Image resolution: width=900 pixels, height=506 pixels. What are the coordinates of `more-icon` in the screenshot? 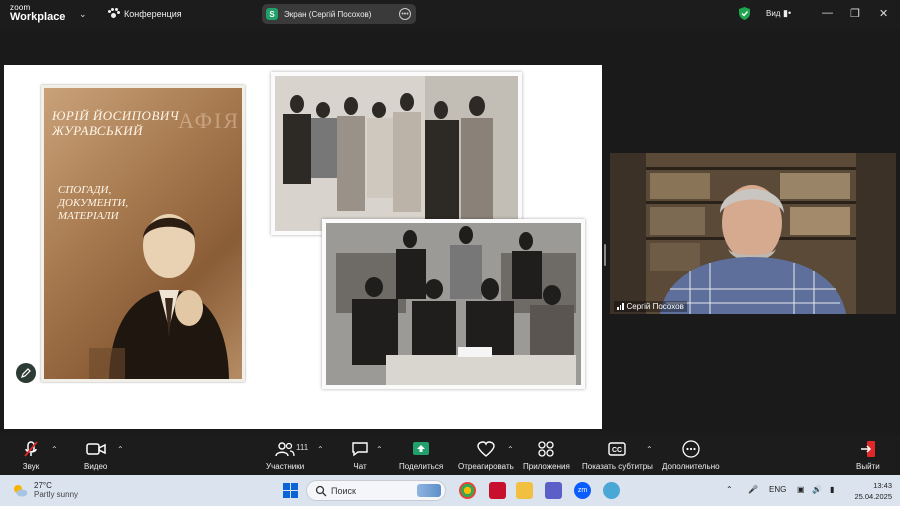 It's located at (691, 449).